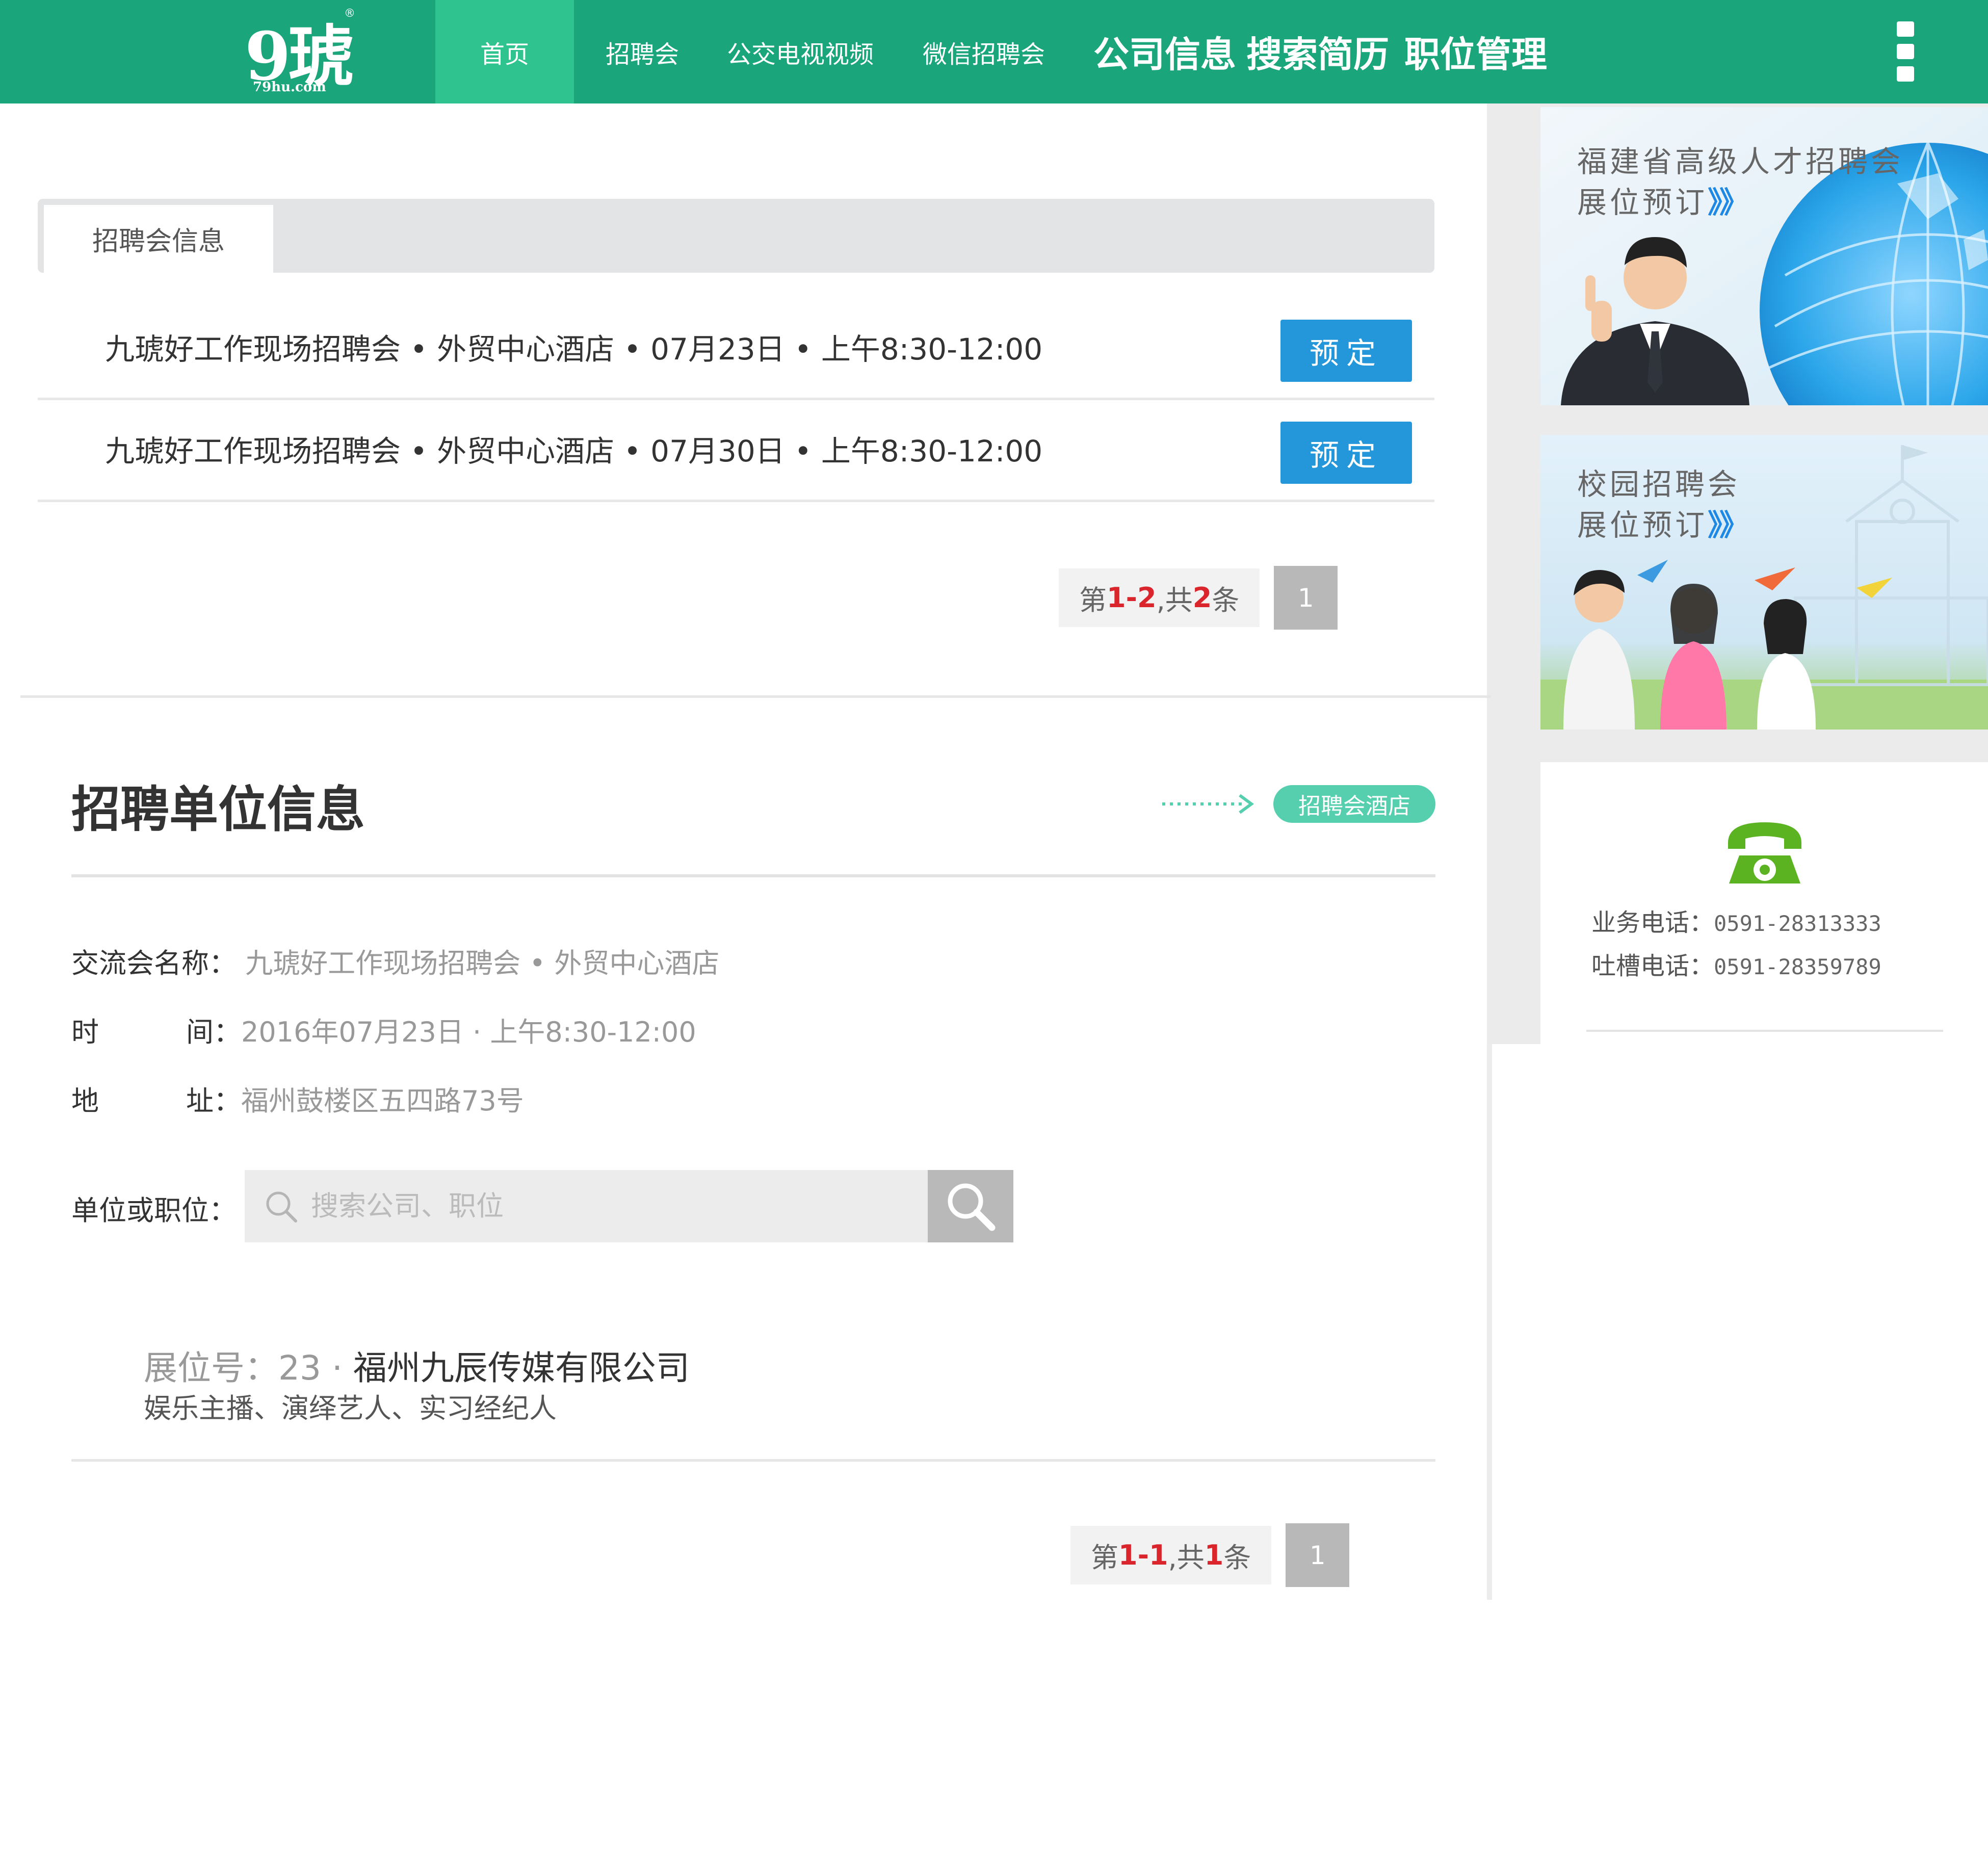  I want to click on banner2-subtitle: 展位预订》》, so click(1663, 525).